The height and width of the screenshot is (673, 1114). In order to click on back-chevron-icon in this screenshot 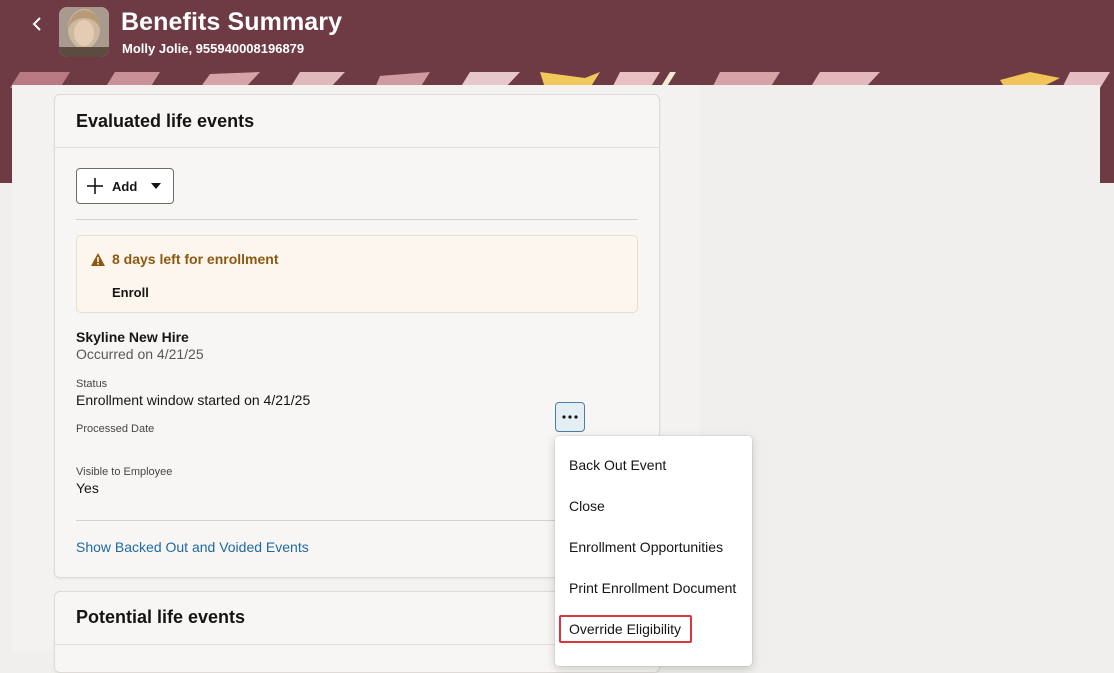, I will do `click(36, 24)`.